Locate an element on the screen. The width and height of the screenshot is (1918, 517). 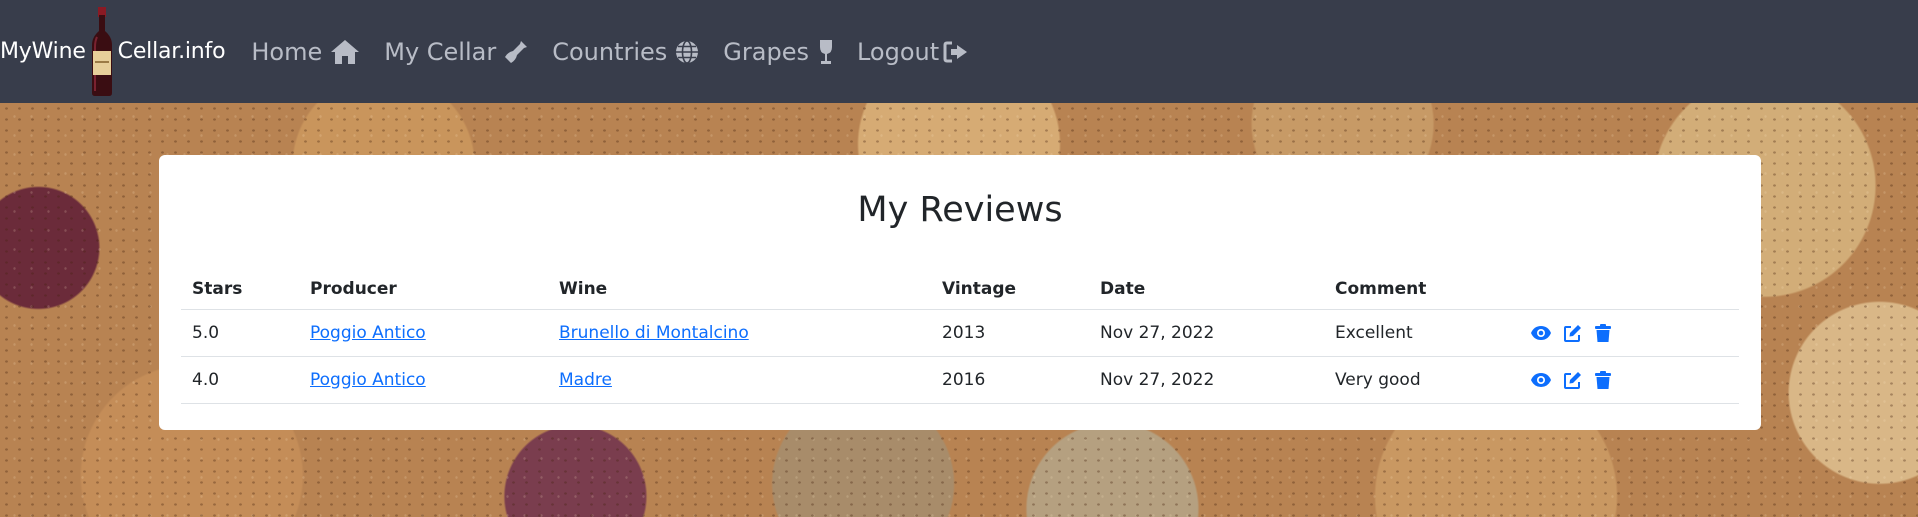
nav-countries-label: Countries is located at coordinates (610, 51).